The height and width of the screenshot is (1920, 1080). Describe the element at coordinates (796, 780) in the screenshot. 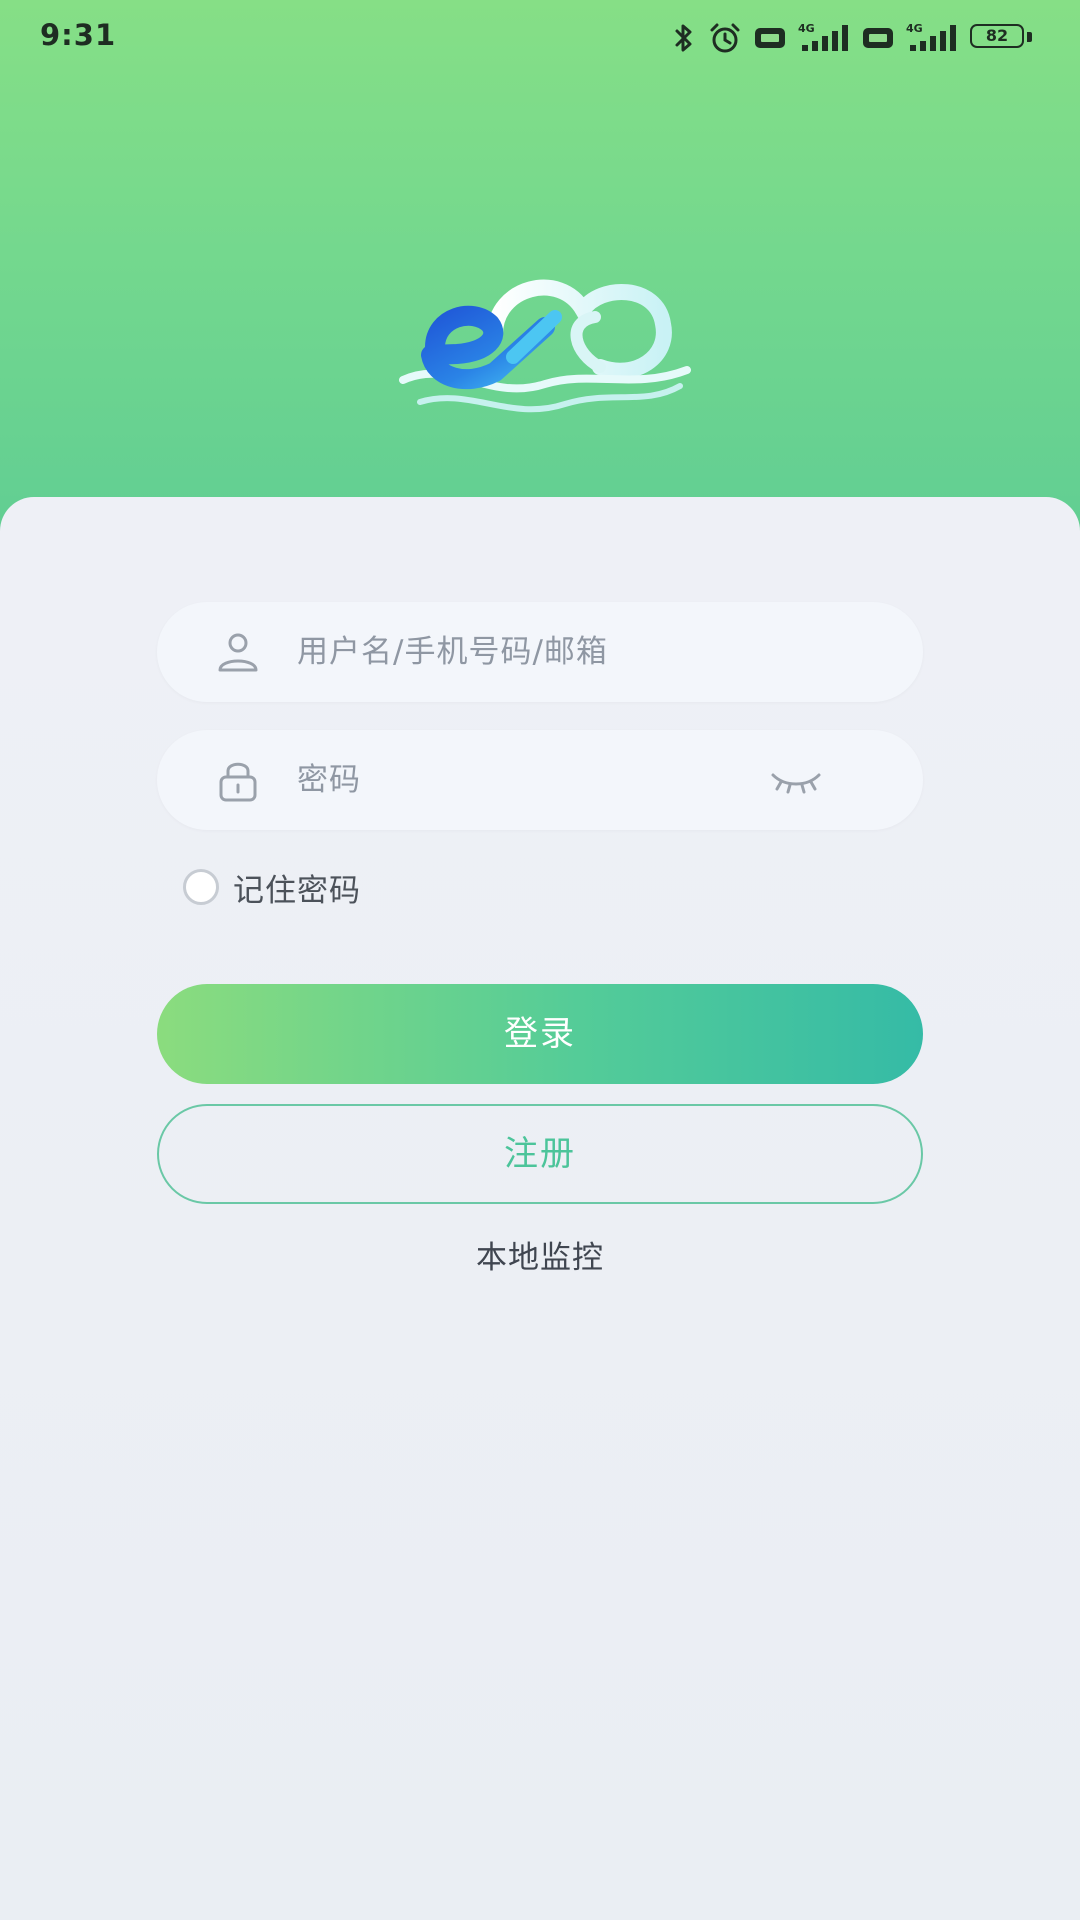

I see `eye-closed-icon` at that location.